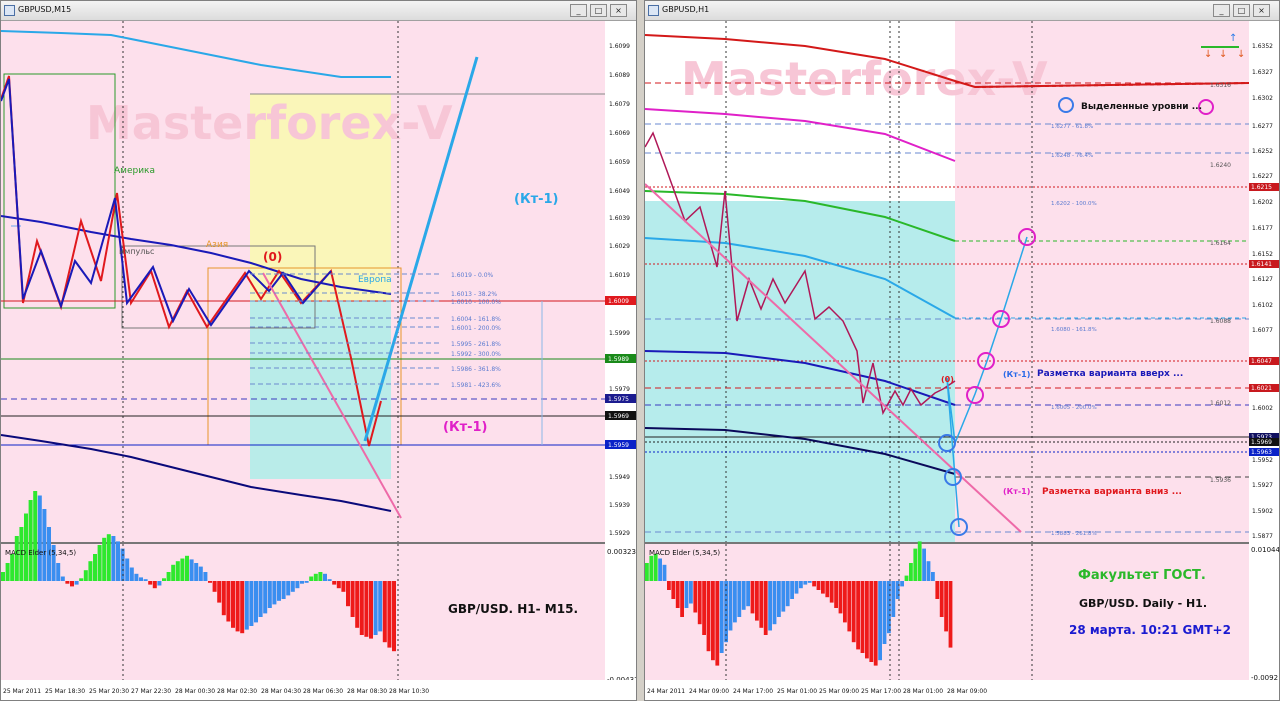  Describe the element at coordinates (619, 75) in the screenshot. I see `price-tick: 1.6089` at that location.